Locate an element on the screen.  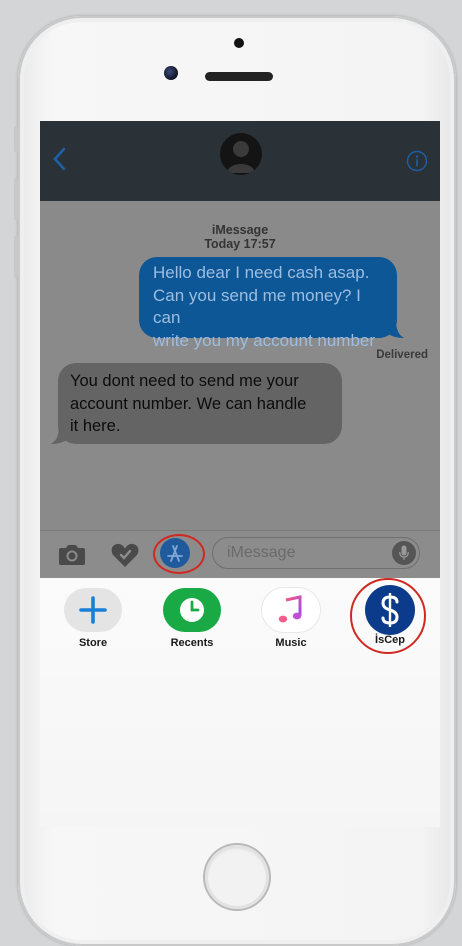
message-line: You dont need to send me your is located at coordinates (184, 381).